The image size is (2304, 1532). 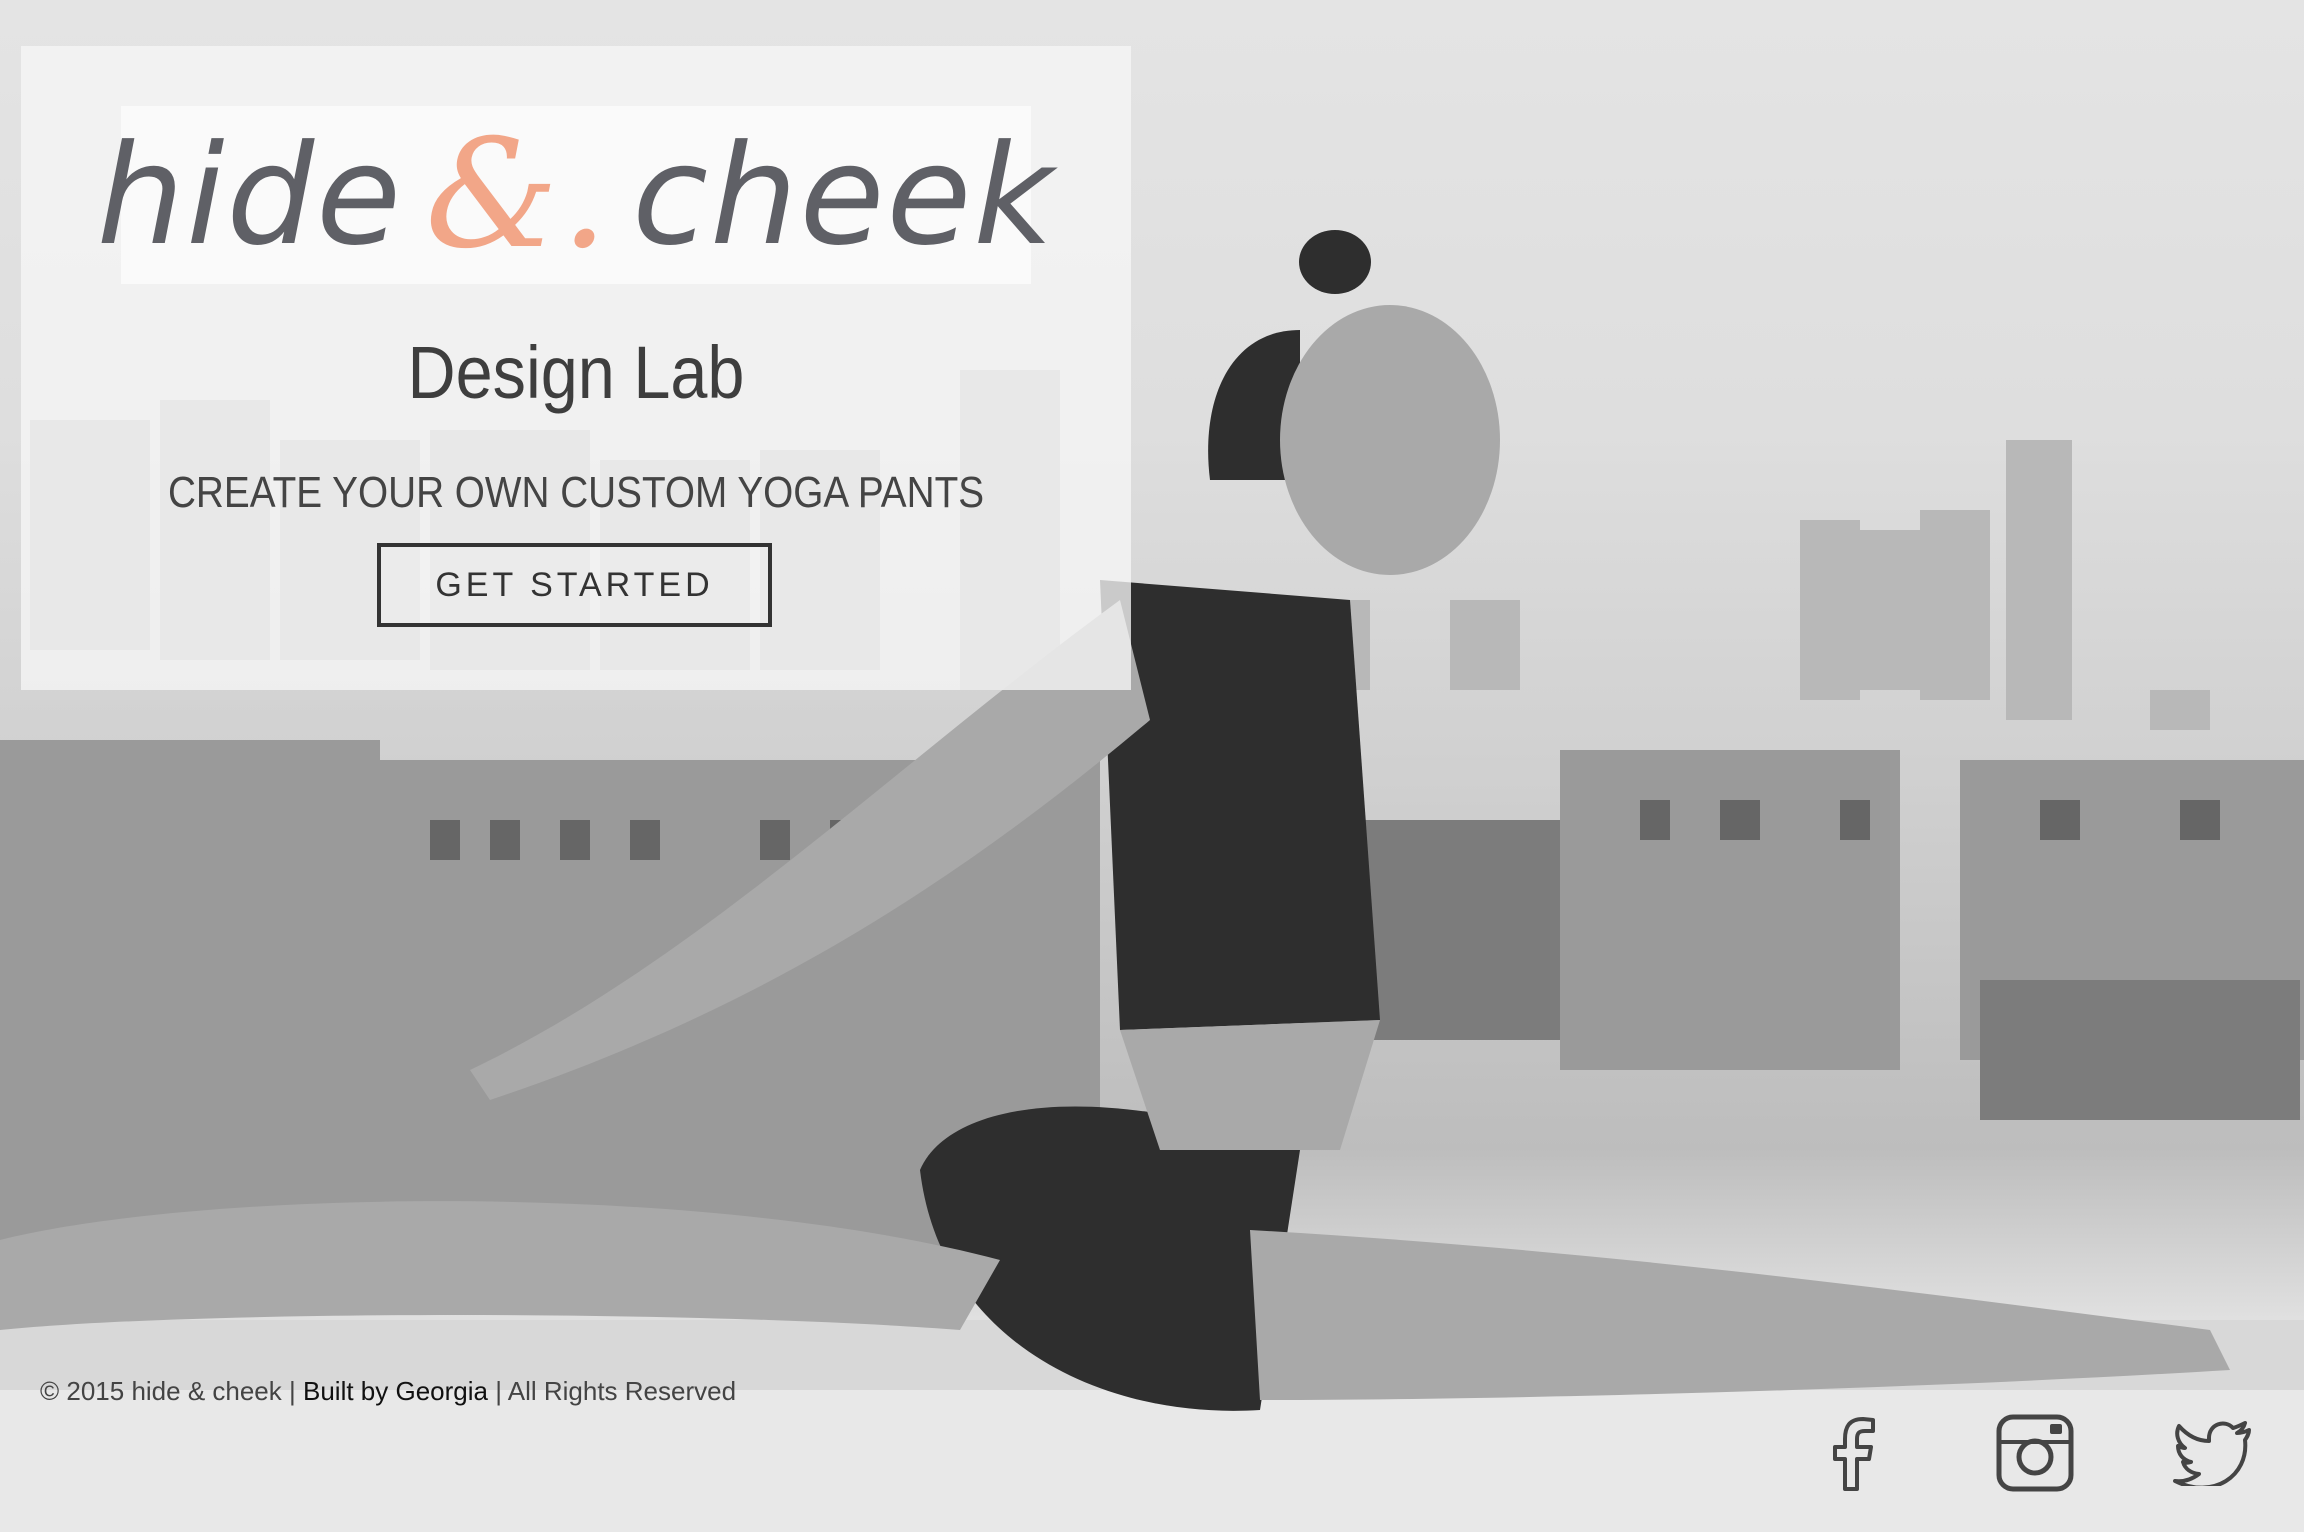 I want to click on instagram-link, so click(x=2035, y=1453).